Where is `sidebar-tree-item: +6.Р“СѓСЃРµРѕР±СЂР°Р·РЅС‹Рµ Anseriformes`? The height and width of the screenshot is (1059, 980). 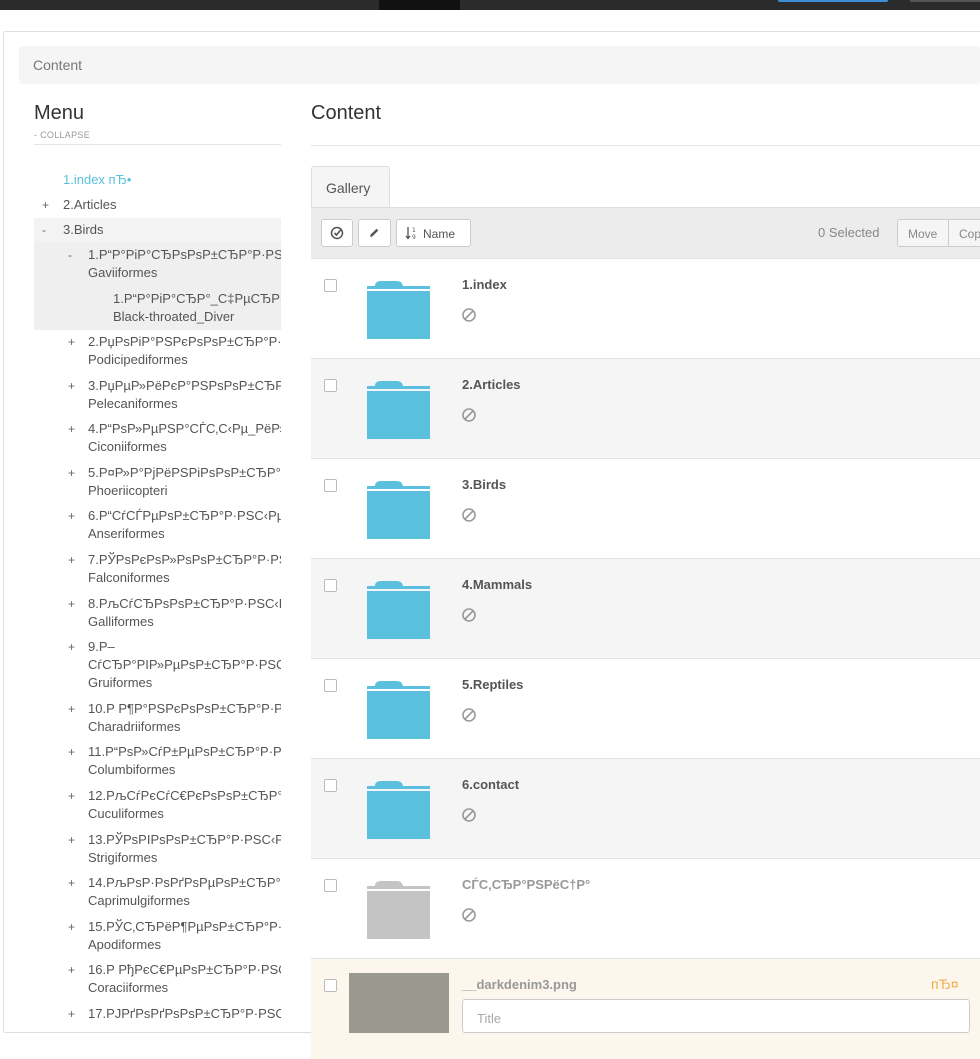 sidebar-tree-item: +6.Р“СѓСЃРµРѕР±СЂР°Р·РЅС‹Рµ Anseriformes is located at coordinates (157, 526).